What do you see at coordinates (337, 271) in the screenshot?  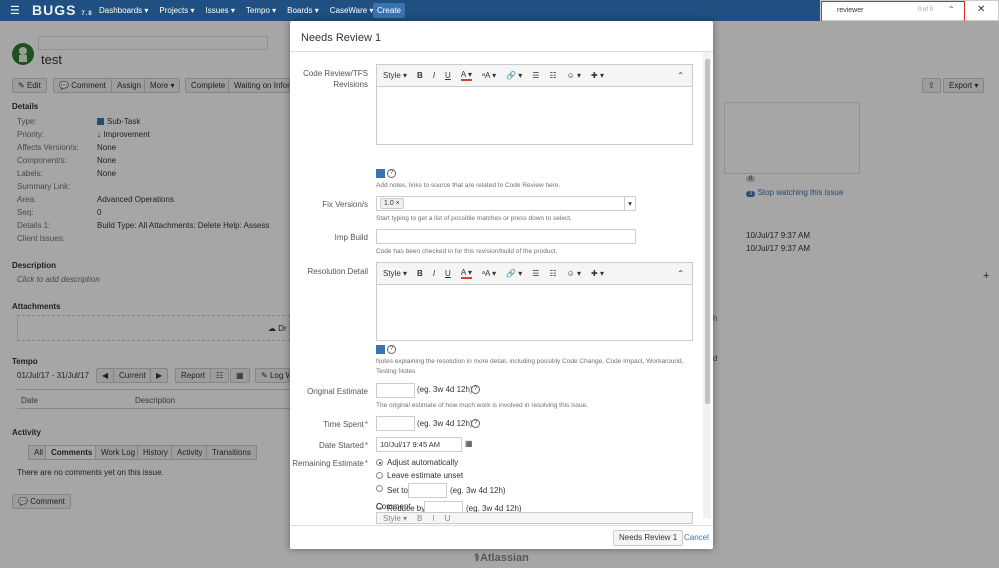 I see `resolution-label: Resolution Detail` at bounding box center [337, 271].